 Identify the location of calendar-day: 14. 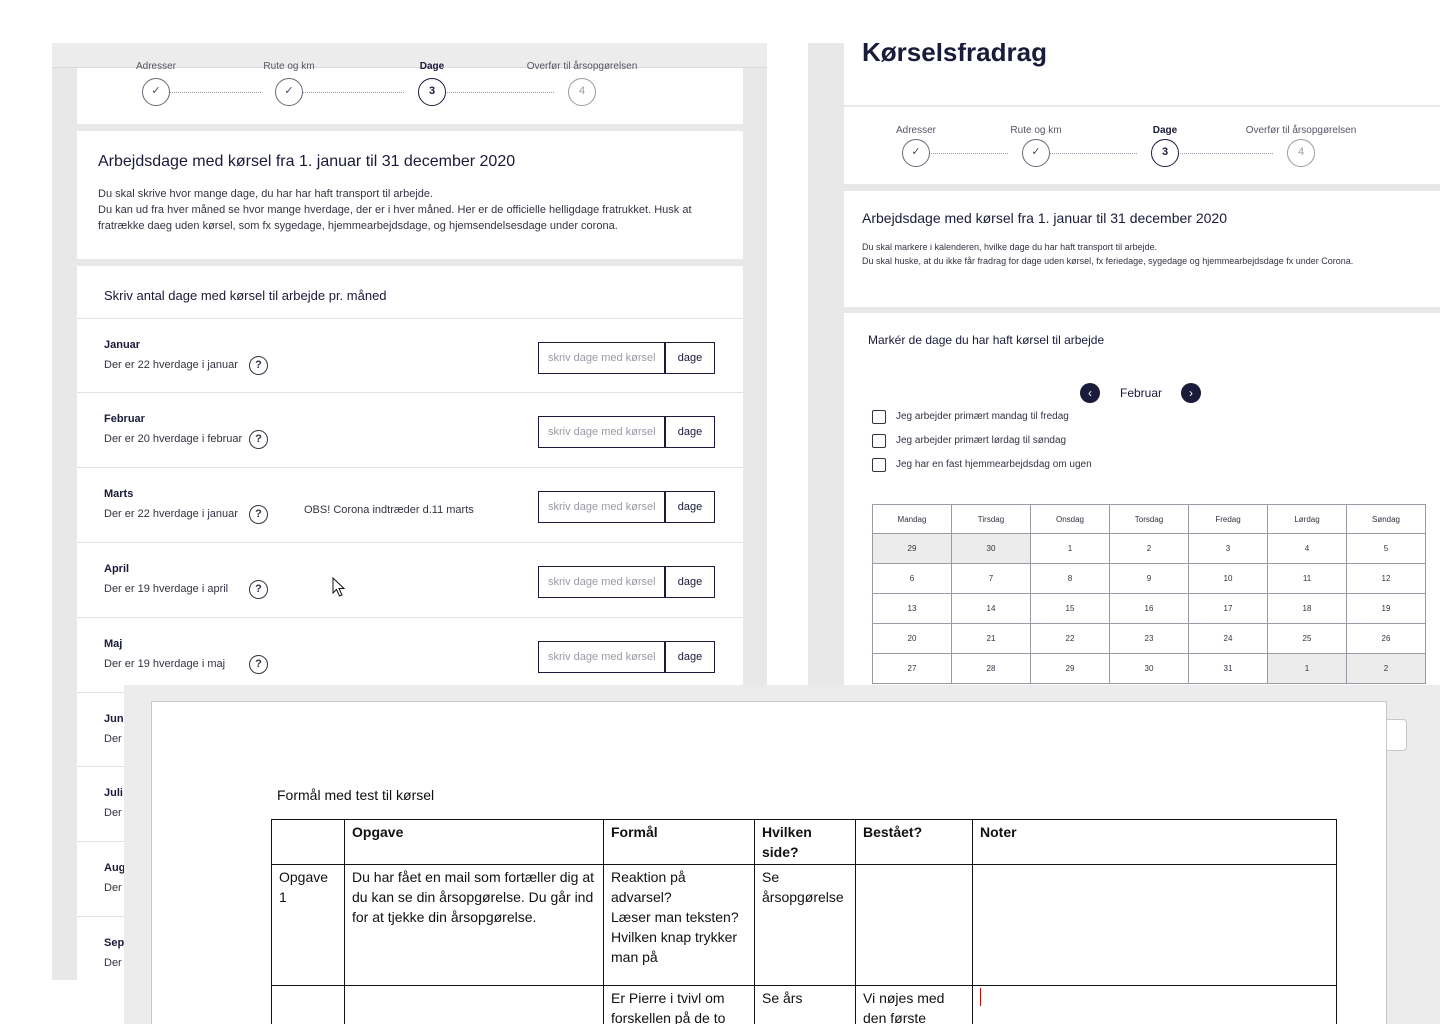
(991, 608).